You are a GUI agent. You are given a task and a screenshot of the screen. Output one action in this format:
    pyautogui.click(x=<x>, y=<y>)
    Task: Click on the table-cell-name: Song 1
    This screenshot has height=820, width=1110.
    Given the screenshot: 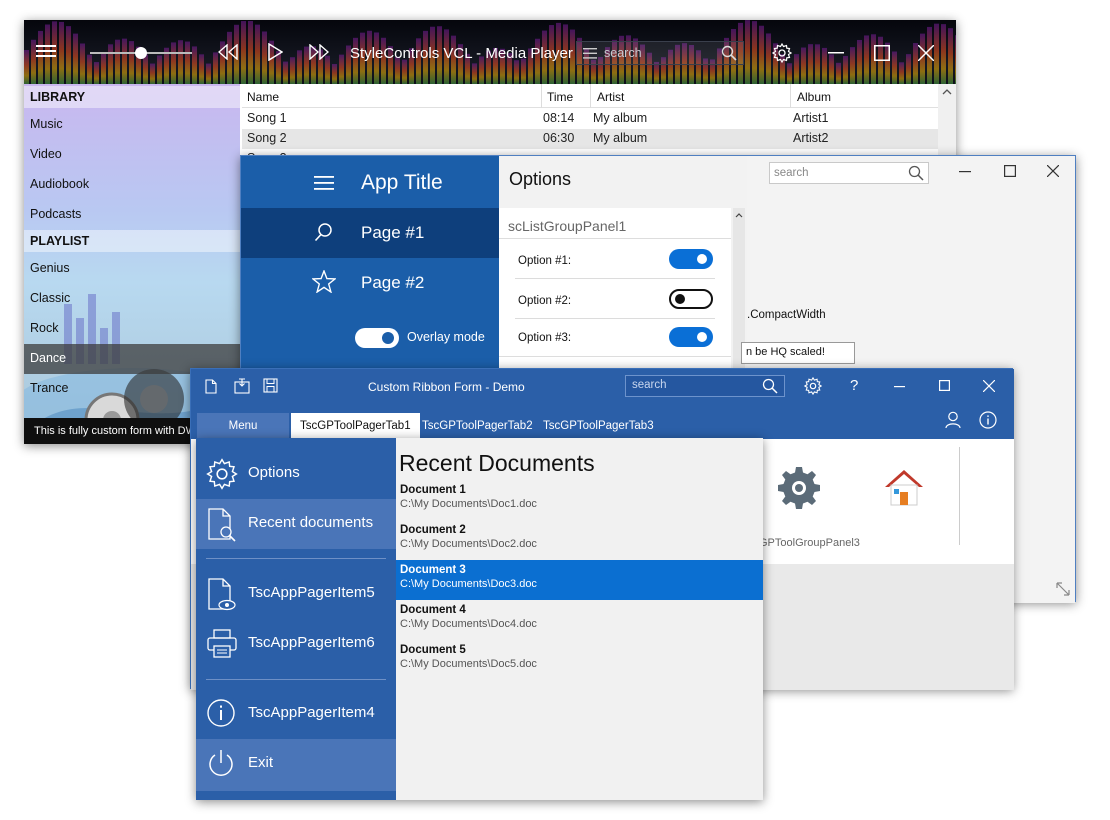 What is the action you would take?
    pyautogui.click(x=267, y=118)
    